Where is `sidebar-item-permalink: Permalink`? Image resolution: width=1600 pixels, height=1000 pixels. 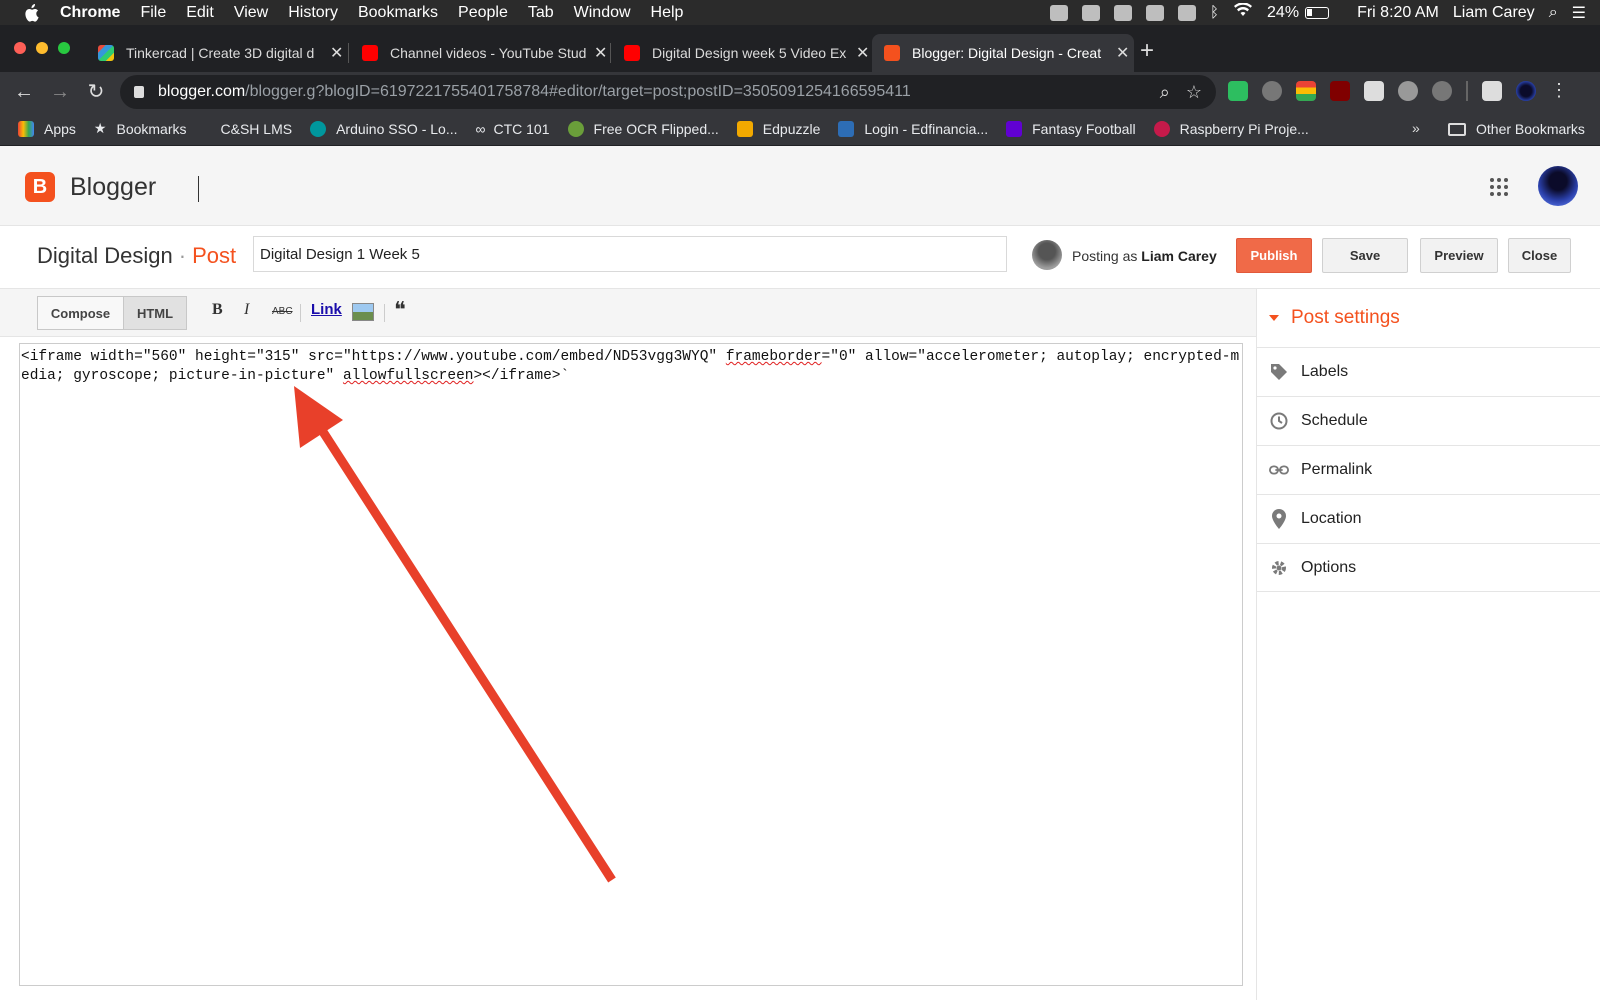 sidebar-item-permalink: Permalink is located at coordinates (1428, 469).